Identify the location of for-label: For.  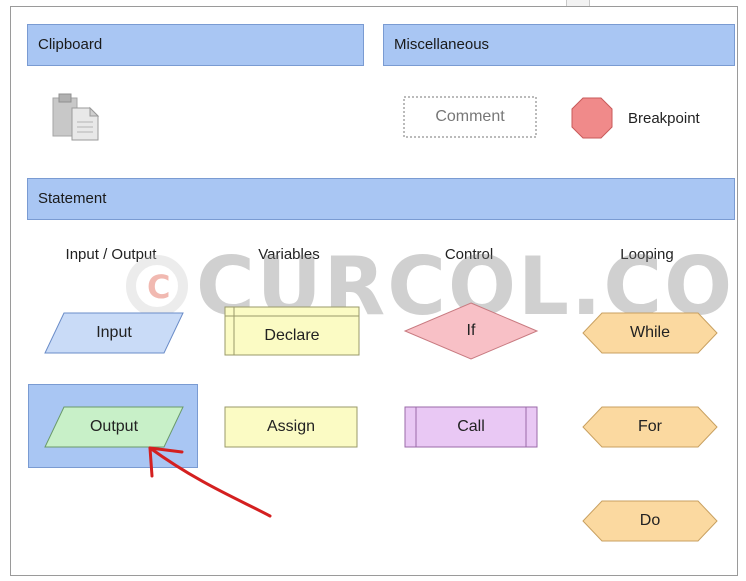
(650, 426).